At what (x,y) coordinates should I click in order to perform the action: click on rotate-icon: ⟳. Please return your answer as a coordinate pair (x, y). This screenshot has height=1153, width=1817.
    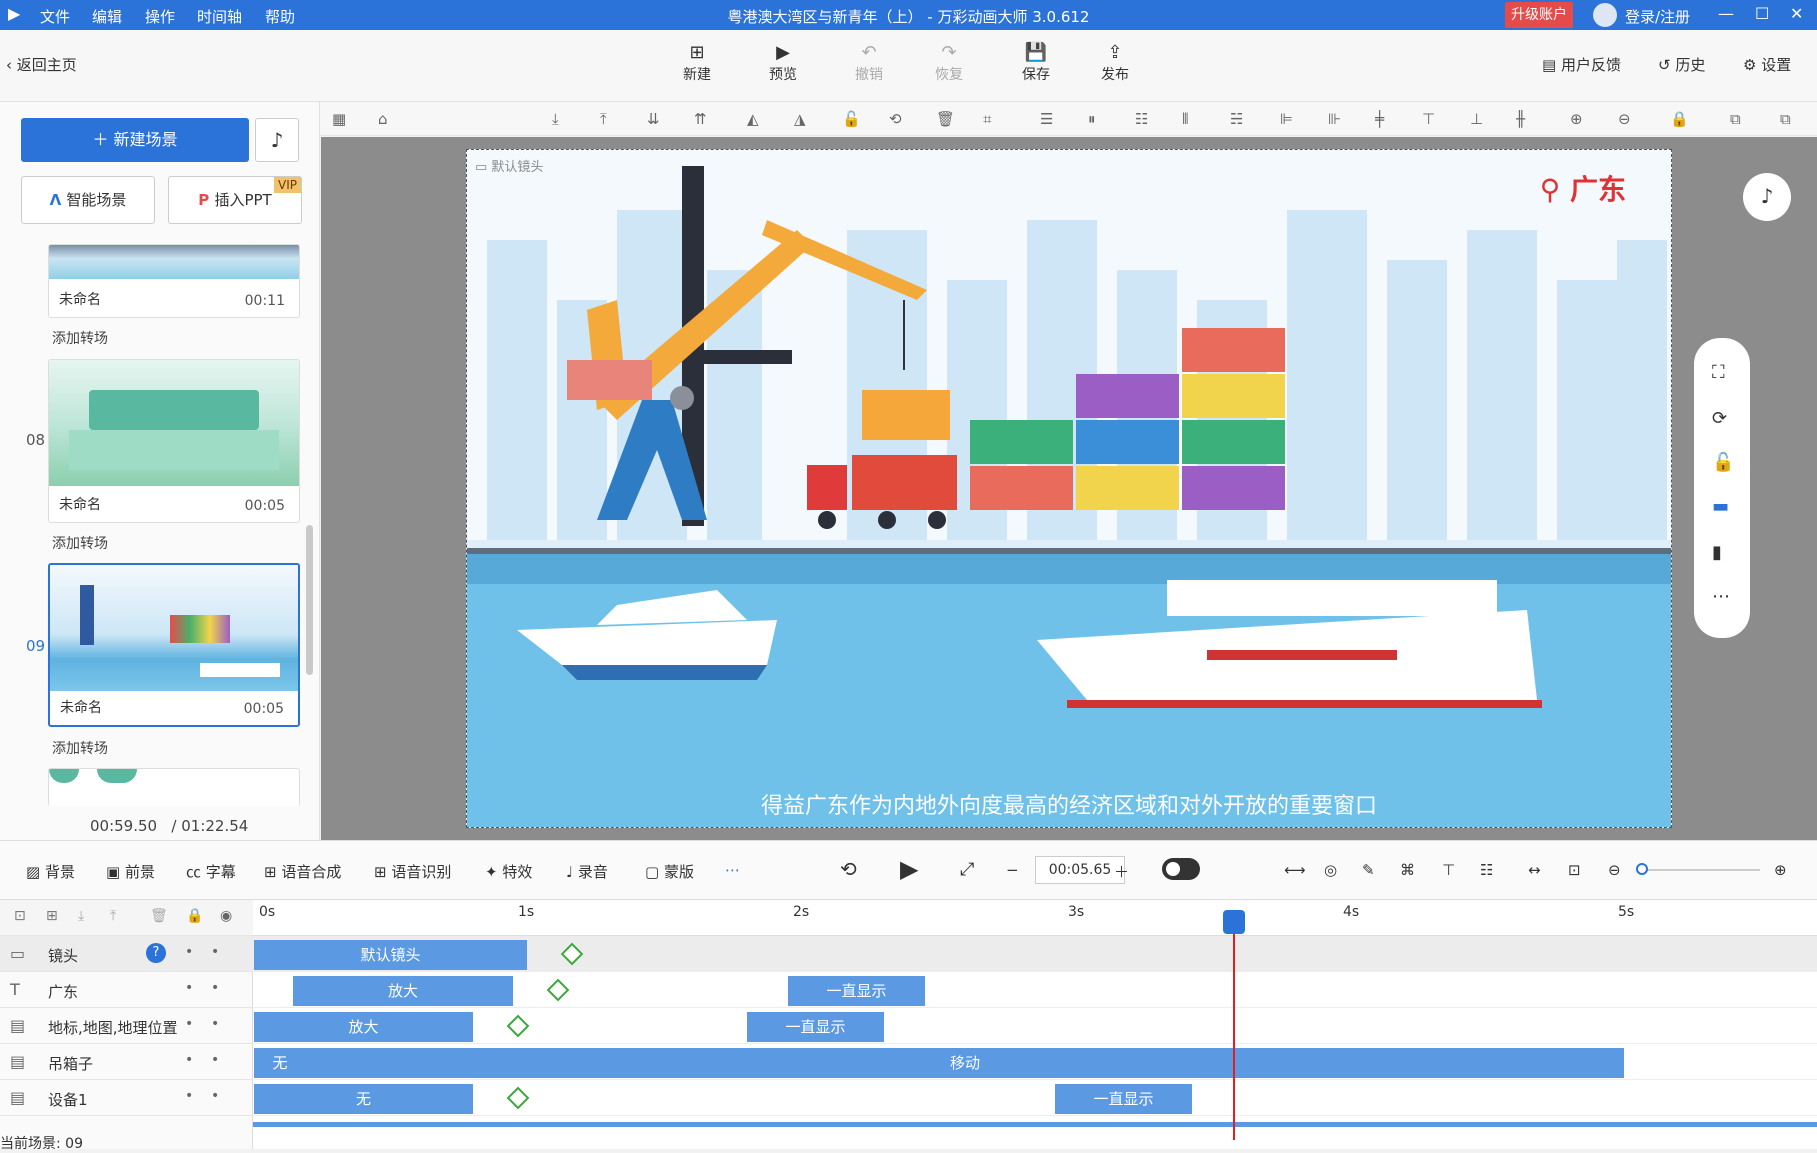
    Looking at the image, I should click on (1719, 418).